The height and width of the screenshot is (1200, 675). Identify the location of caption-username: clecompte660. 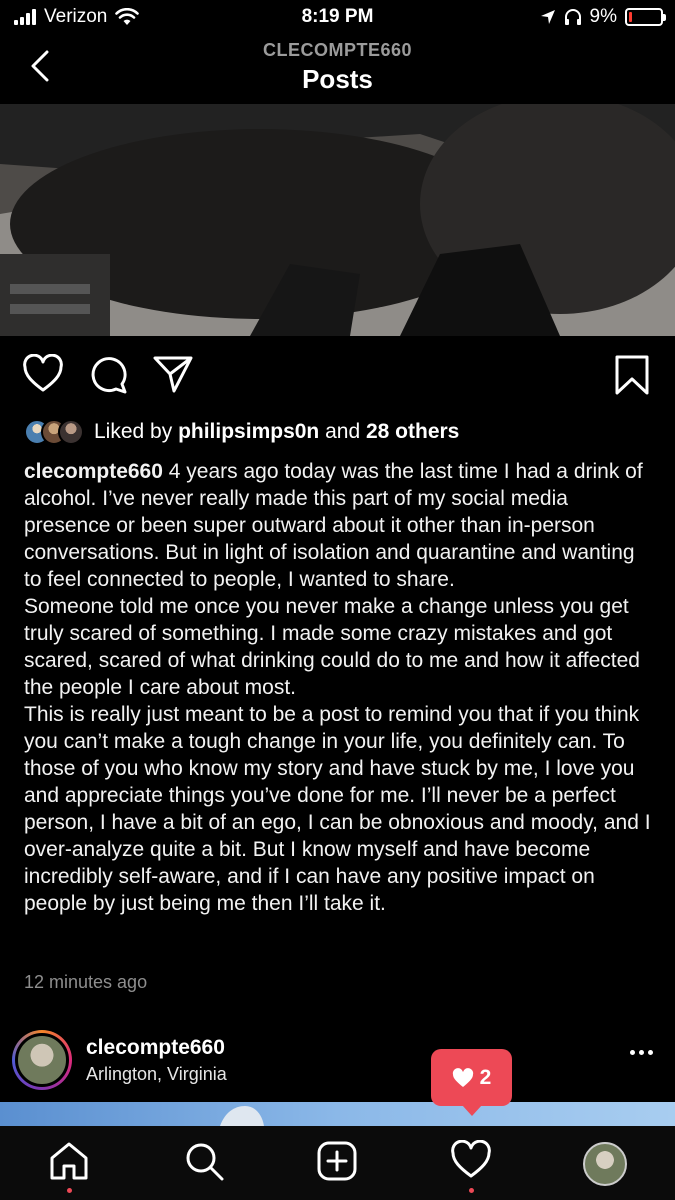
(93, 471).